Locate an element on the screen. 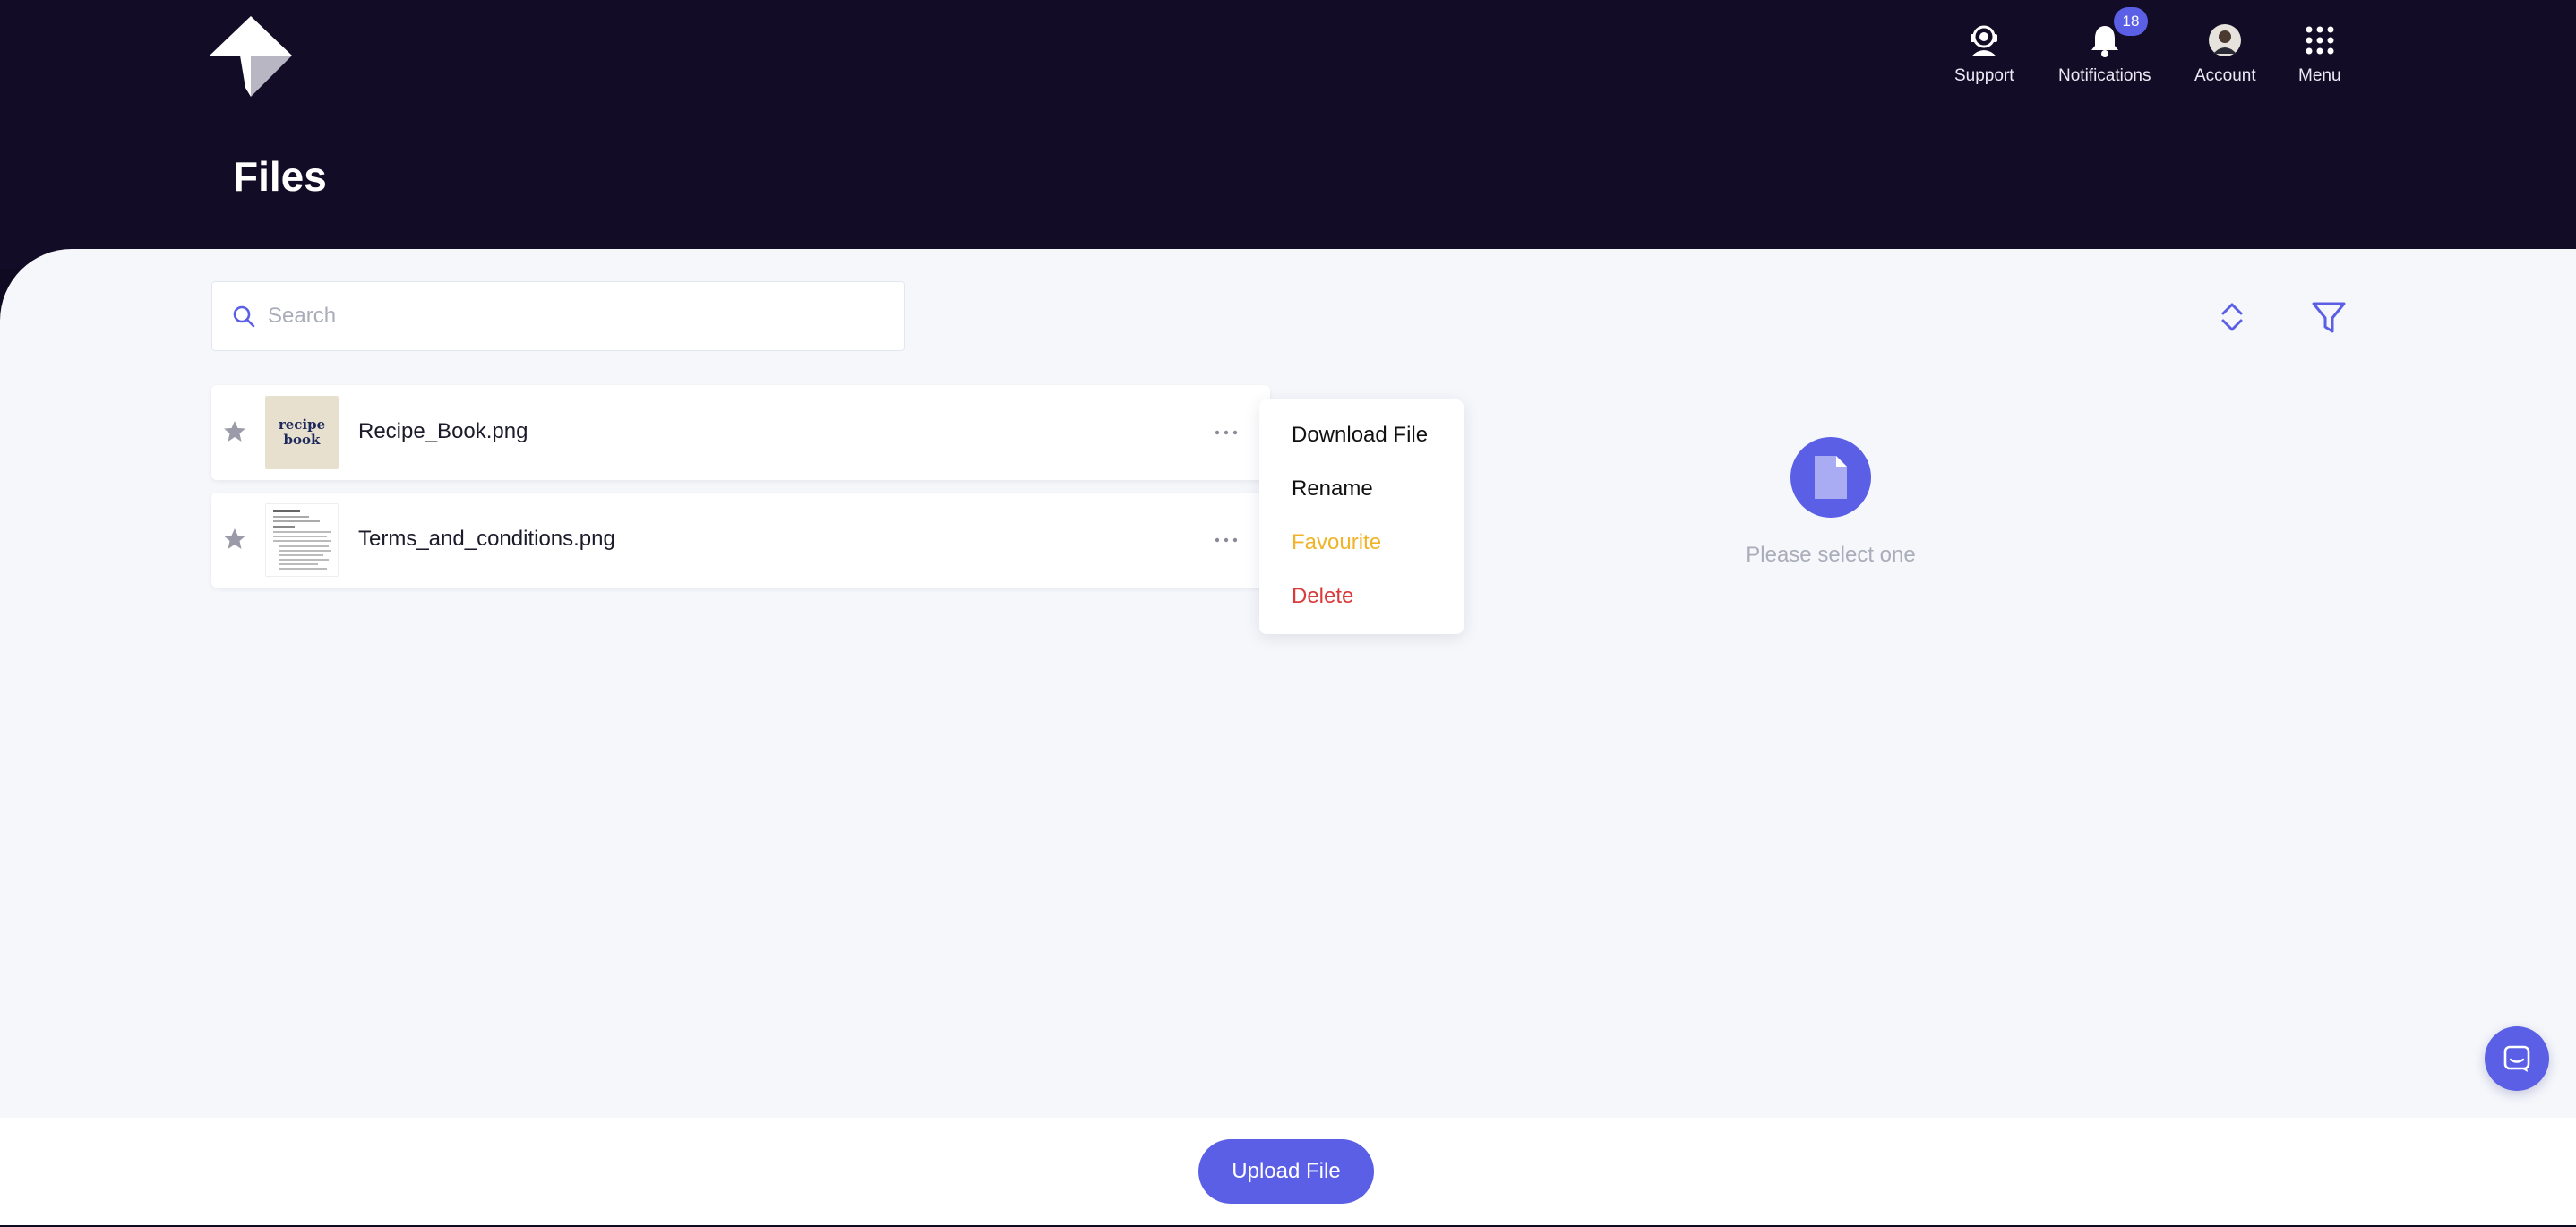 The height and width of the screenshot is (1227, 2576). search-icon is located at coordinates (244, 316).